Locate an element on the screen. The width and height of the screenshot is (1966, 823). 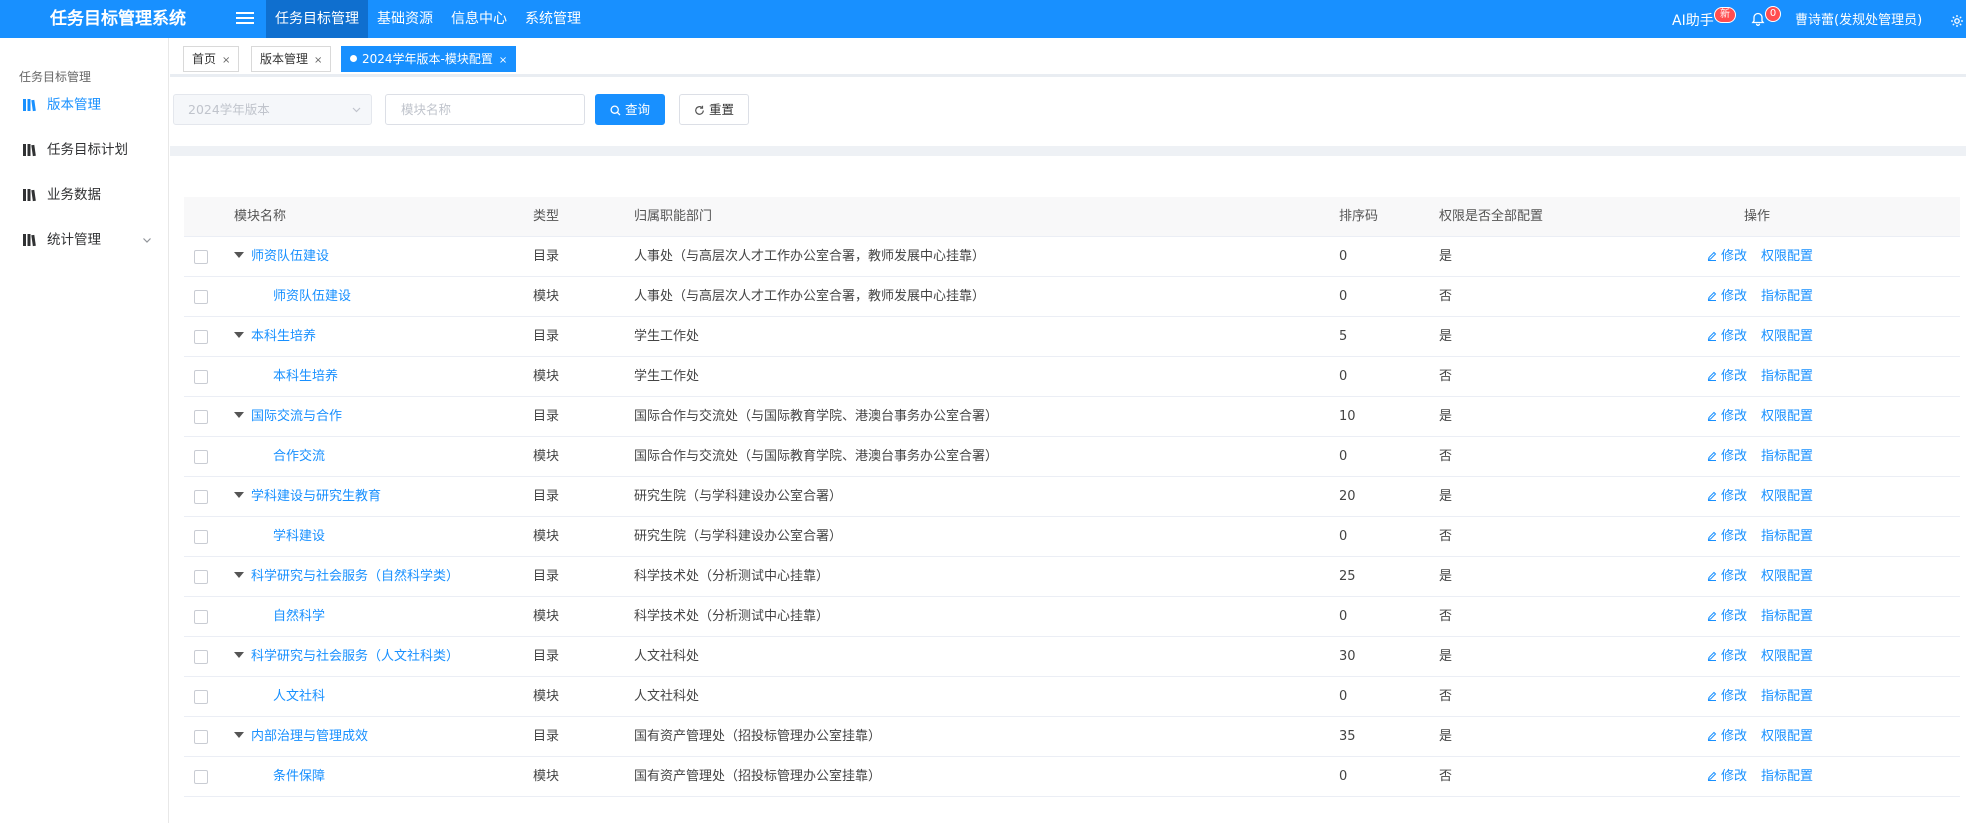
menu-toggle-icon is located at coordinates (245, 19).